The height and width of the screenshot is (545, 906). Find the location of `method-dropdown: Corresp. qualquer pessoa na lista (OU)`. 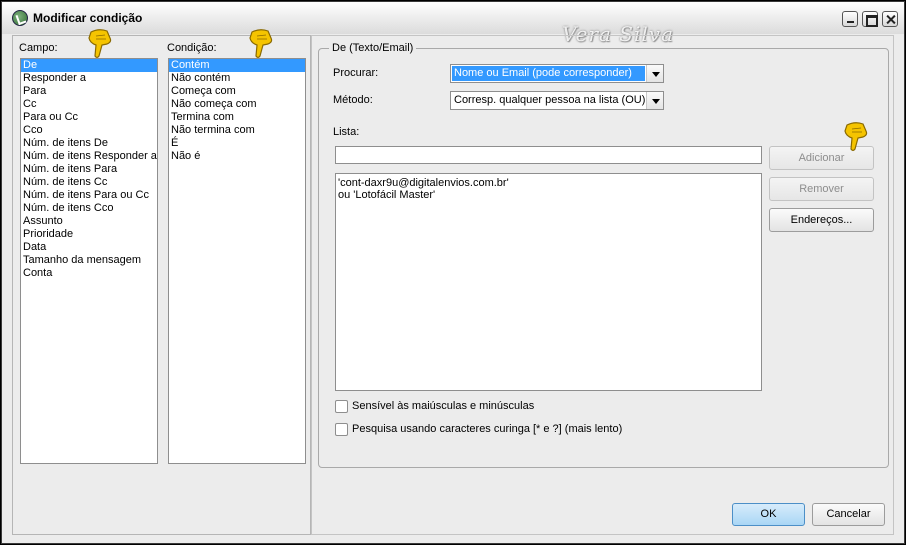

method-dropdown: Corresp. qualquer pessoa na lista (OU) is located at coordinates (557, 100).